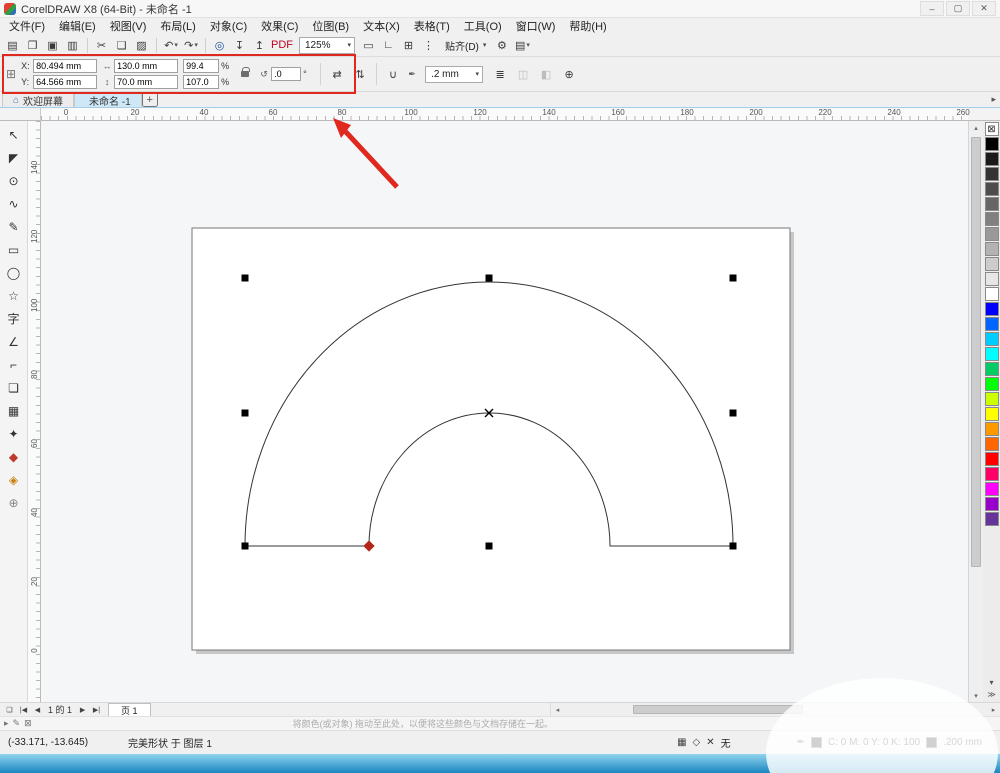 Image resolution: width=1000 pixels, height=773 pixels. Describe the element at coordinates (546, 74) in the screenshot. I see `ungroup-button: ◧` at that location.